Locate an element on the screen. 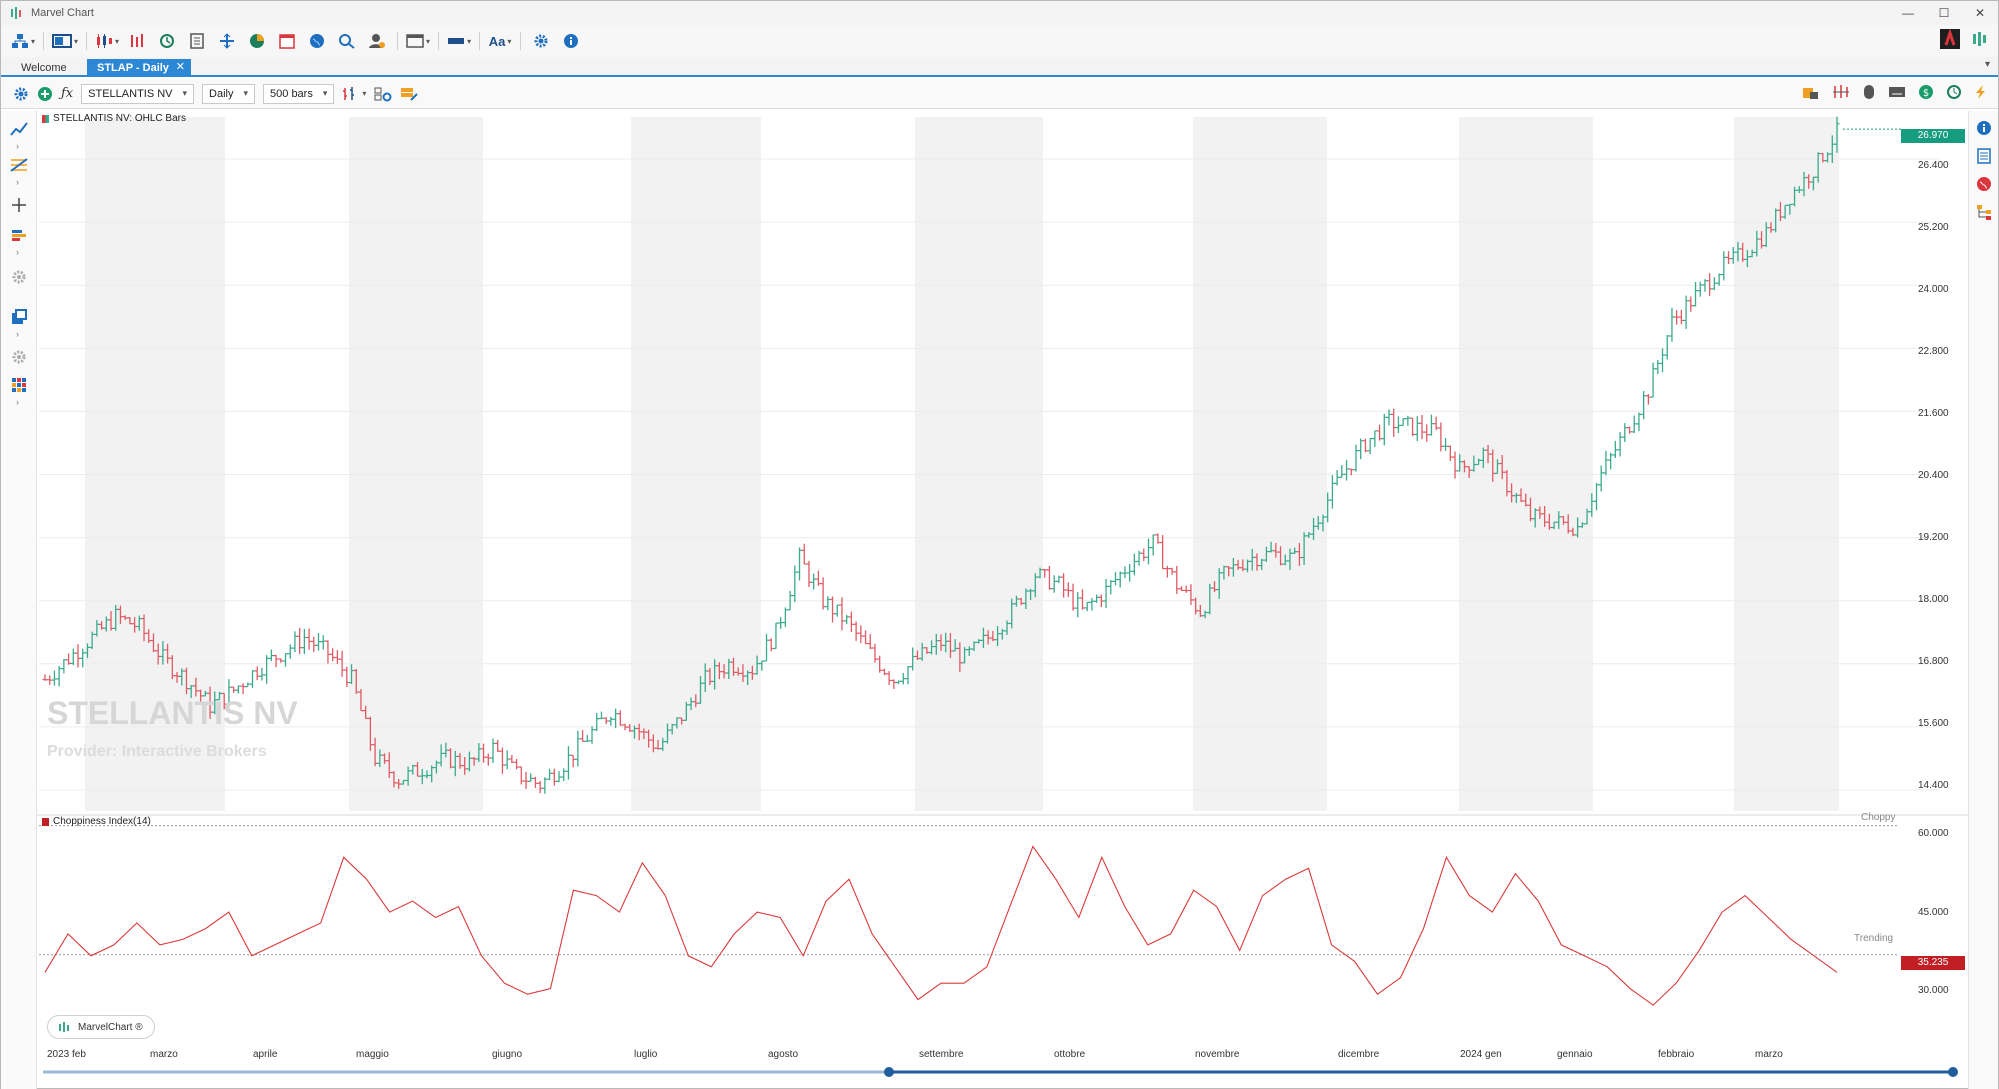 The width and height of the screenshot is (1999, 1089). x-tick-label: gennaio is located at coordinates (1575, 1054).